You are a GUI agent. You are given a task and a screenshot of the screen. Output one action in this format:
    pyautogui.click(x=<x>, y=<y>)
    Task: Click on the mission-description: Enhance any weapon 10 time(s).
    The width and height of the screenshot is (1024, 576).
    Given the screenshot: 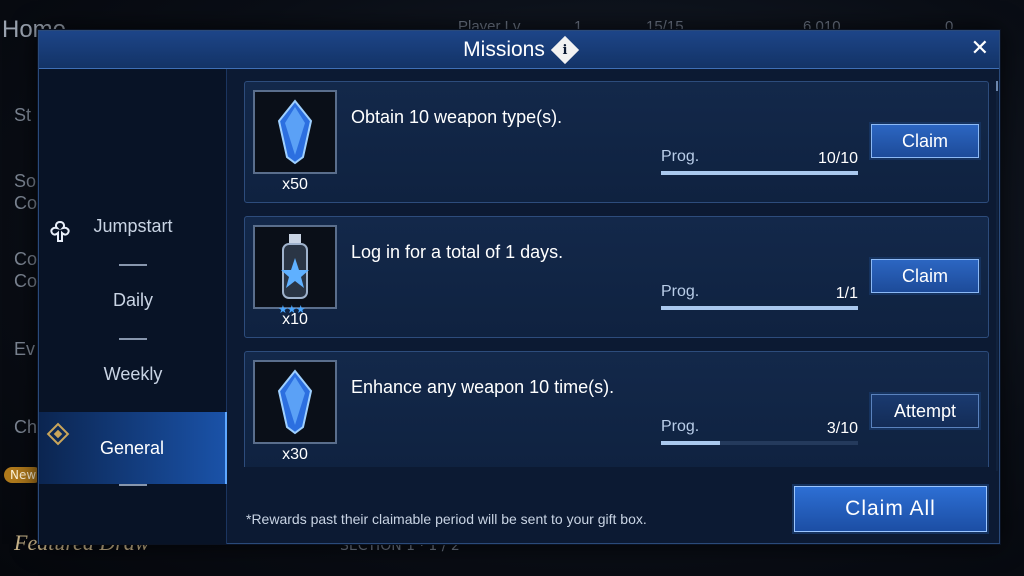 What is the action you would take?
    pyautogui.click(x=483, y=387)
    